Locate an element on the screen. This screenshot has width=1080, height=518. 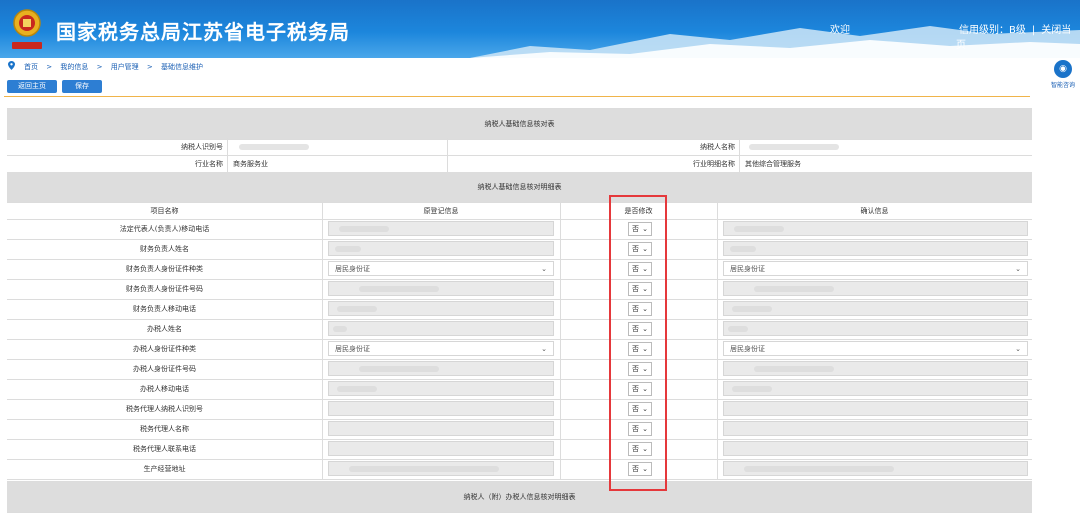
highlight-box is located at coordinates (638, 343).